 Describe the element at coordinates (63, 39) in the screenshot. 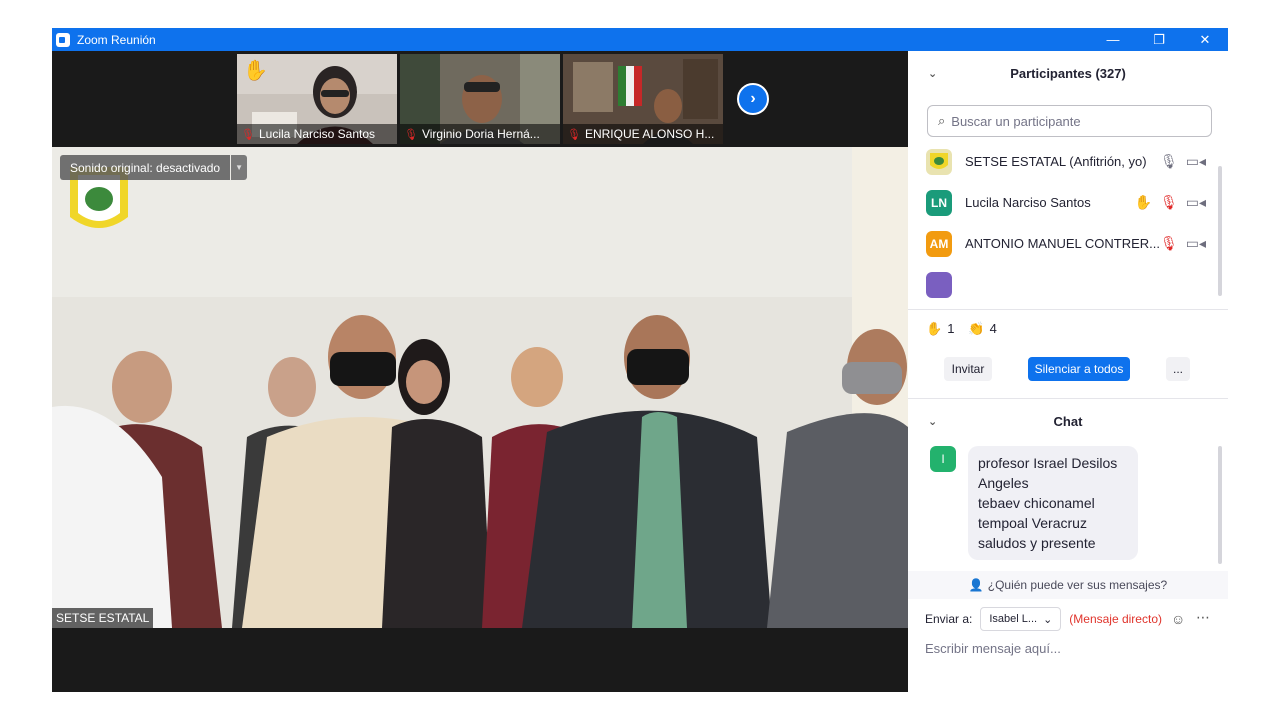

I see `zoom-app-icon` at that location.